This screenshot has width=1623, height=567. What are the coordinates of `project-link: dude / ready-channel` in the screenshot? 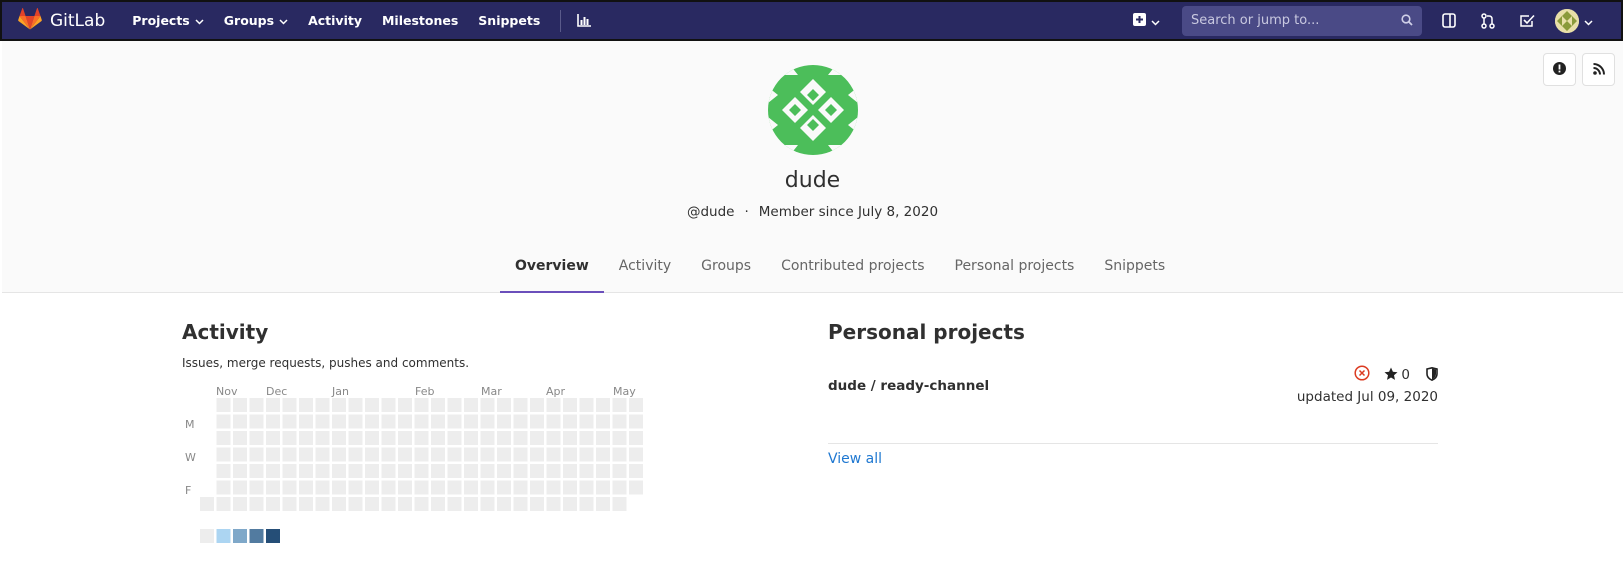 It's located at (908, 386).